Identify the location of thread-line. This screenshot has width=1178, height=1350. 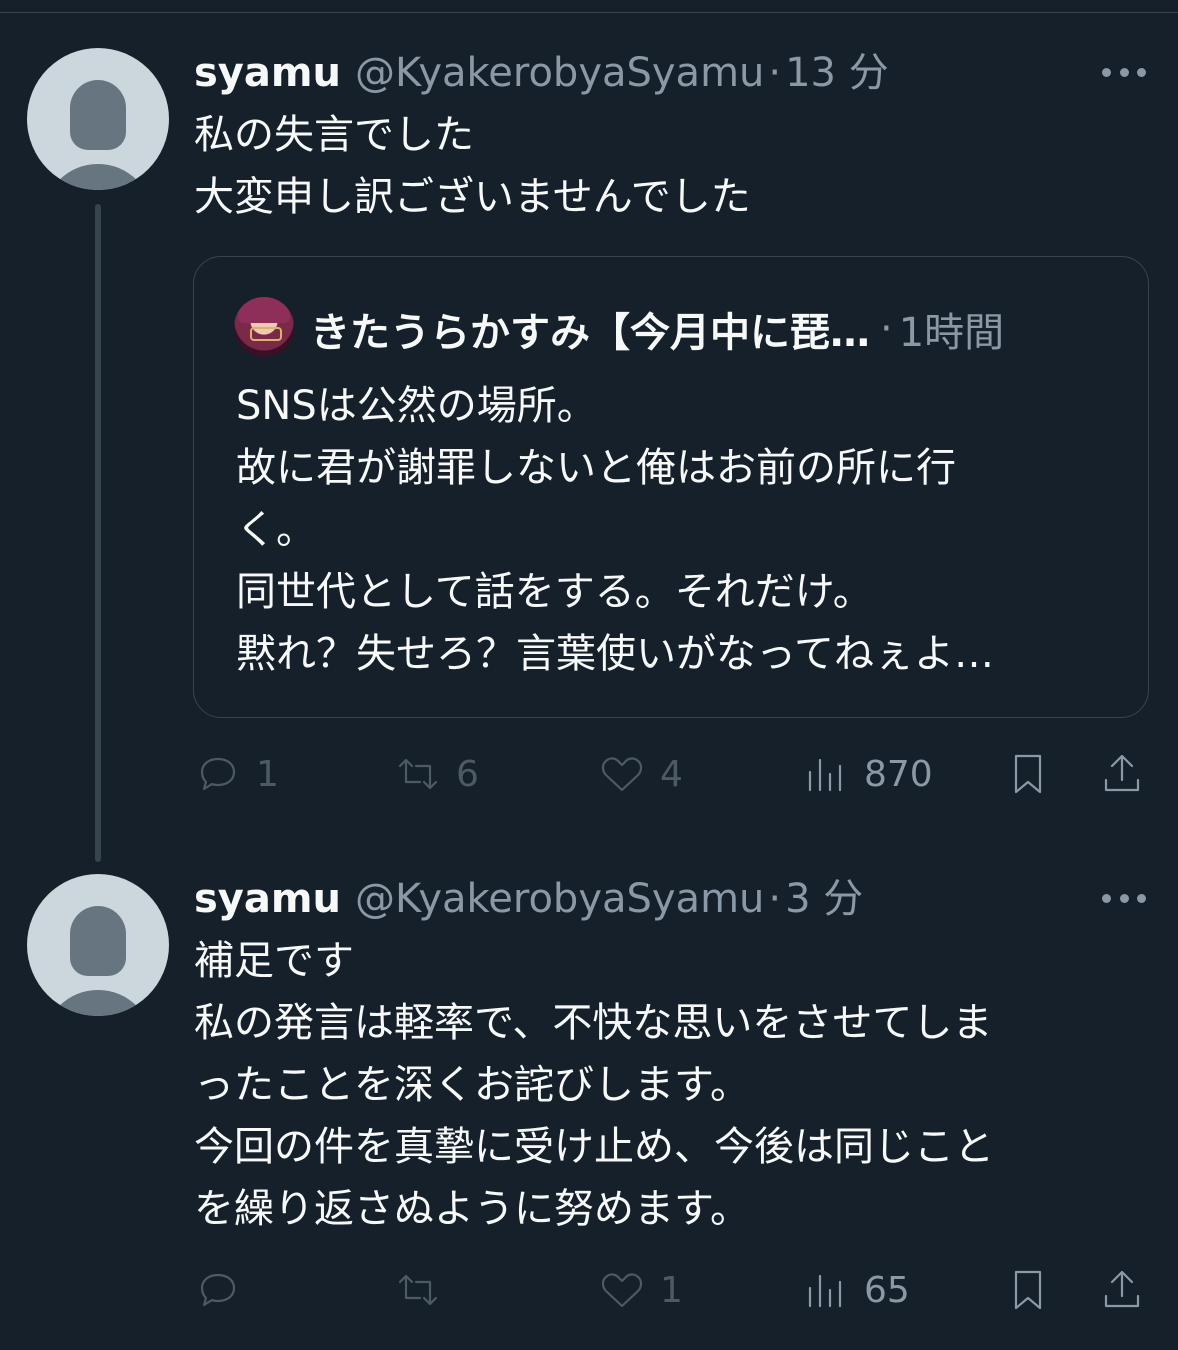
(98, 533).